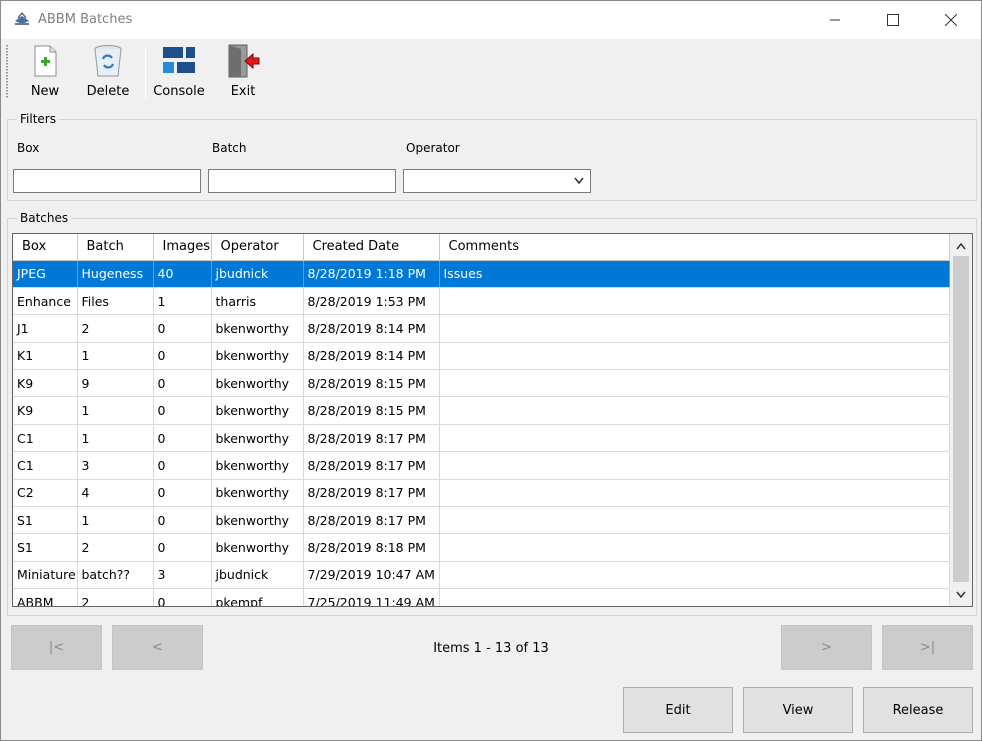  I want to click on cell-created-date: 7/25/2019 11:49 AM, so click(371, 597).